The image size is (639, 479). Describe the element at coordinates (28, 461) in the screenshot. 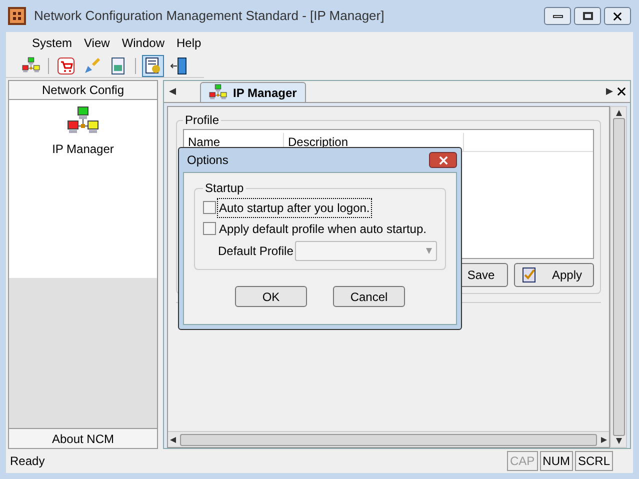

I see `status-text: Ready` at that location.